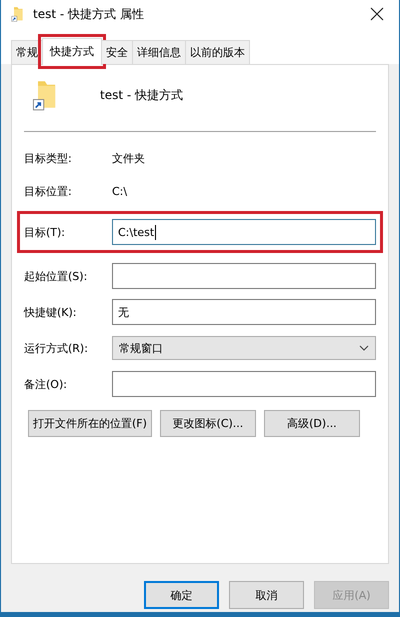 This screenshot has height=617, width=400. I want to click on window-title: test - 快捷方式 属性, so click(89, 14).